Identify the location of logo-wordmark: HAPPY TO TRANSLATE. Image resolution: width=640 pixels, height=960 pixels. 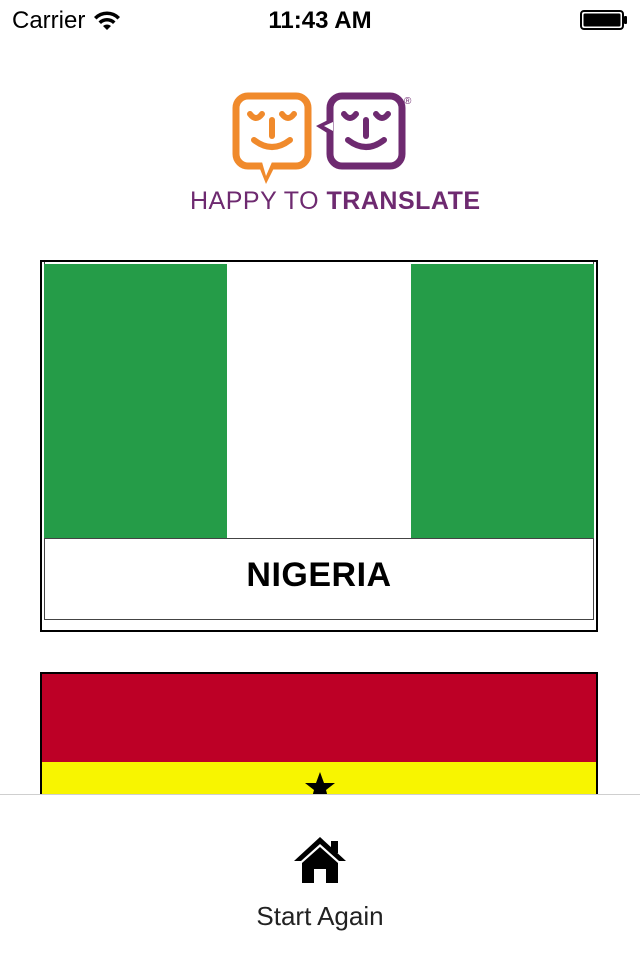
(335, 201).